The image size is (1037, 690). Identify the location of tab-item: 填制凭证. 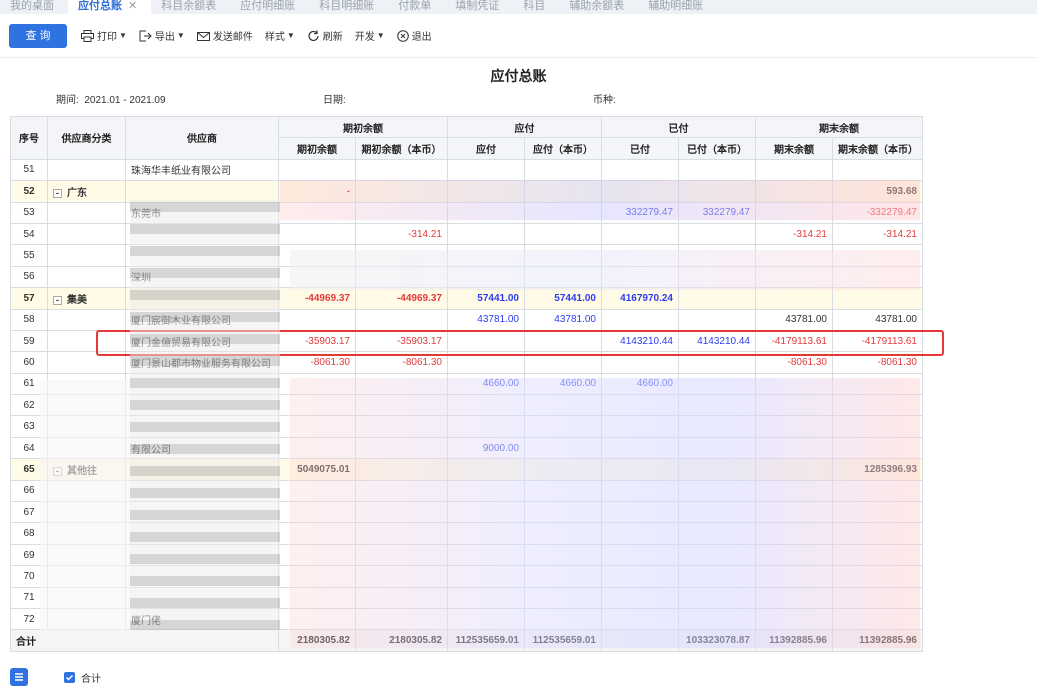
(479, 7).